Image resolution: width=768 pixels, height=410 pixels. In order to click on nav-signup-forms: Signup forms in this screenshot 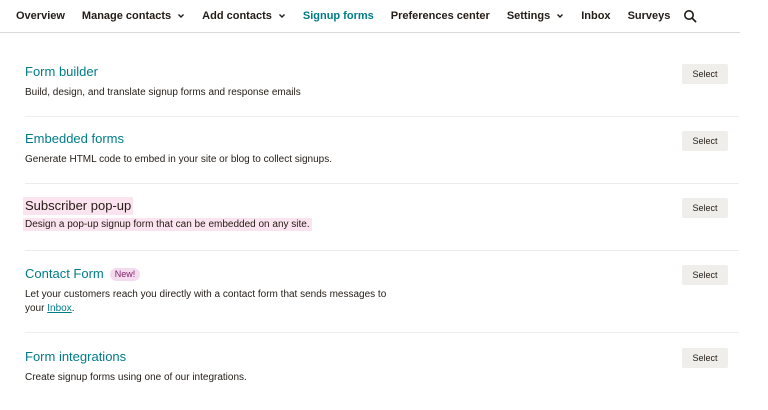, I will do `click(338, 16)`.